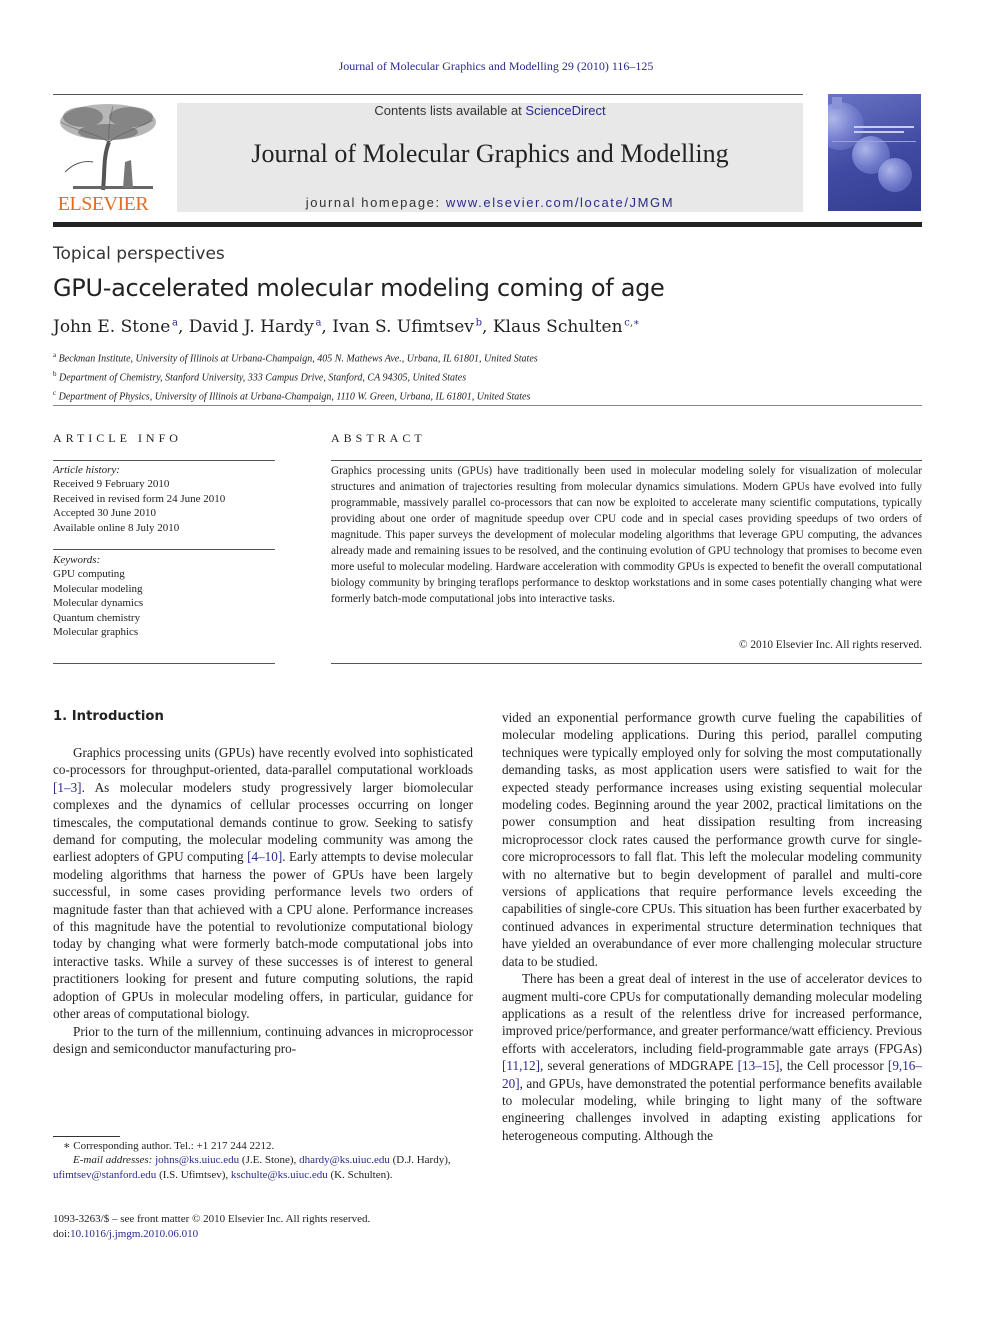  Describe the element at coordinates (77, 560) in the screenshot. I see `keywords-label: Keywords:` at that location.